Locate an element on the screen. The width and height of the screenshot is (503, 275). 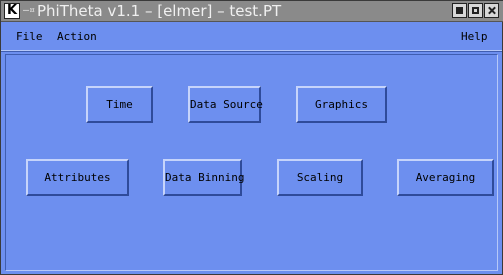
minimize-button is located at coordinates (459, 10).